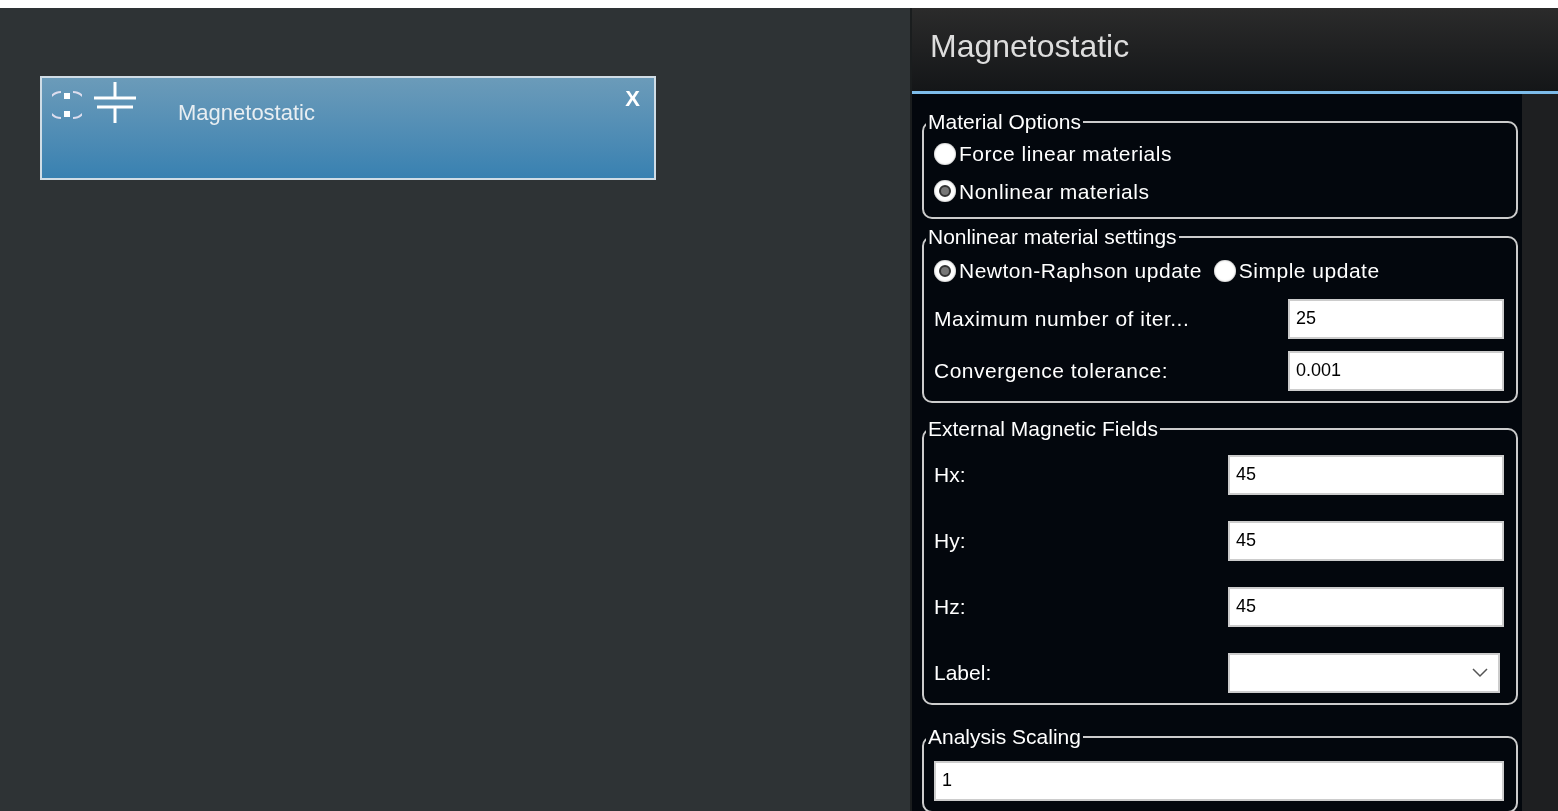 Image resolution: width=1558 pixels, height=811 pixels. Describe the element at coordinates (1030, 46) in the screenshot. I see `panel-title: Magnetostatic` at that location.